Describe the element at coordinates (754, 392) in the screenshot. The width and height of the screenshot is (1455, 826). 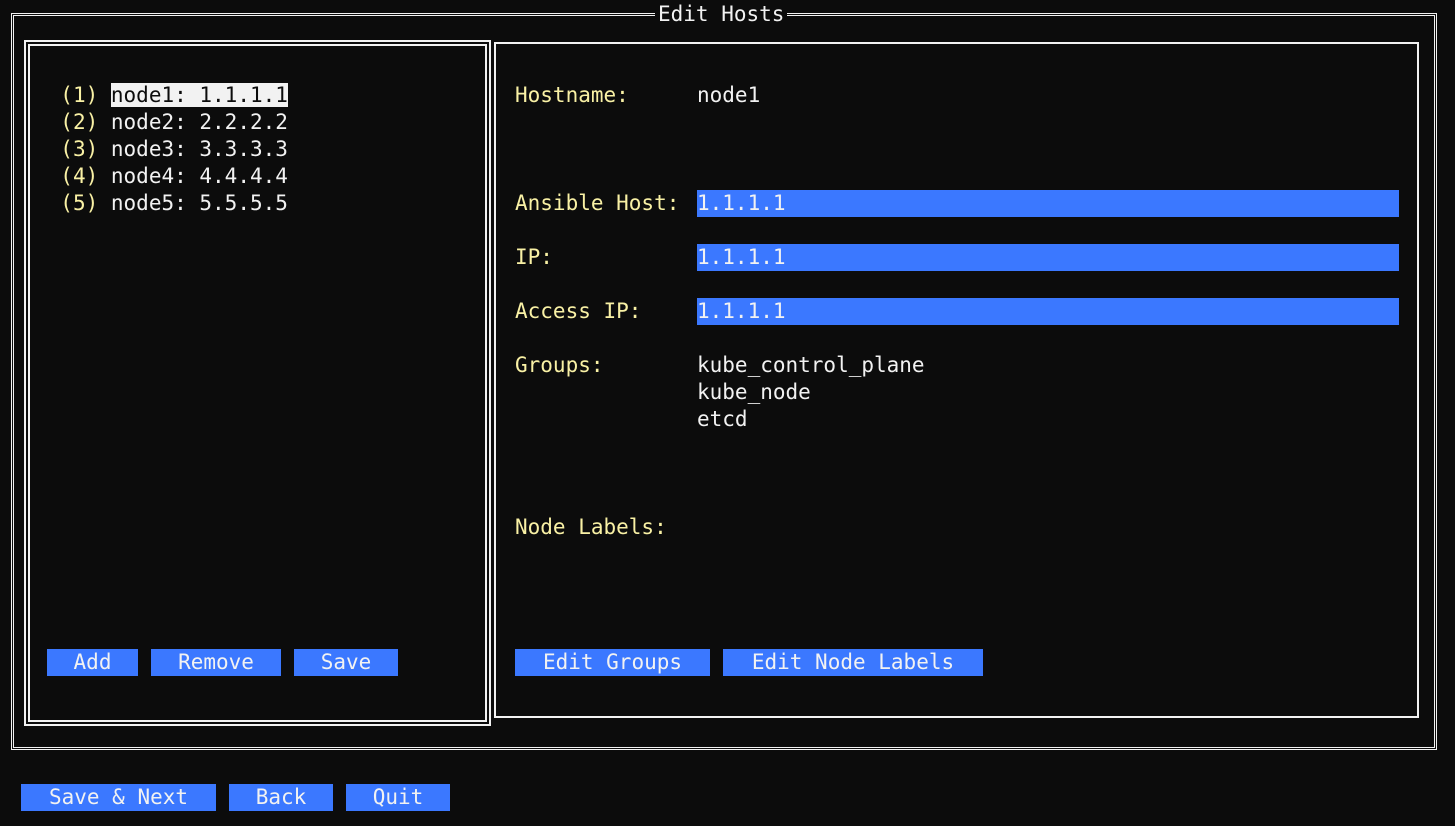
I see `group-item: kube_node` at that location.